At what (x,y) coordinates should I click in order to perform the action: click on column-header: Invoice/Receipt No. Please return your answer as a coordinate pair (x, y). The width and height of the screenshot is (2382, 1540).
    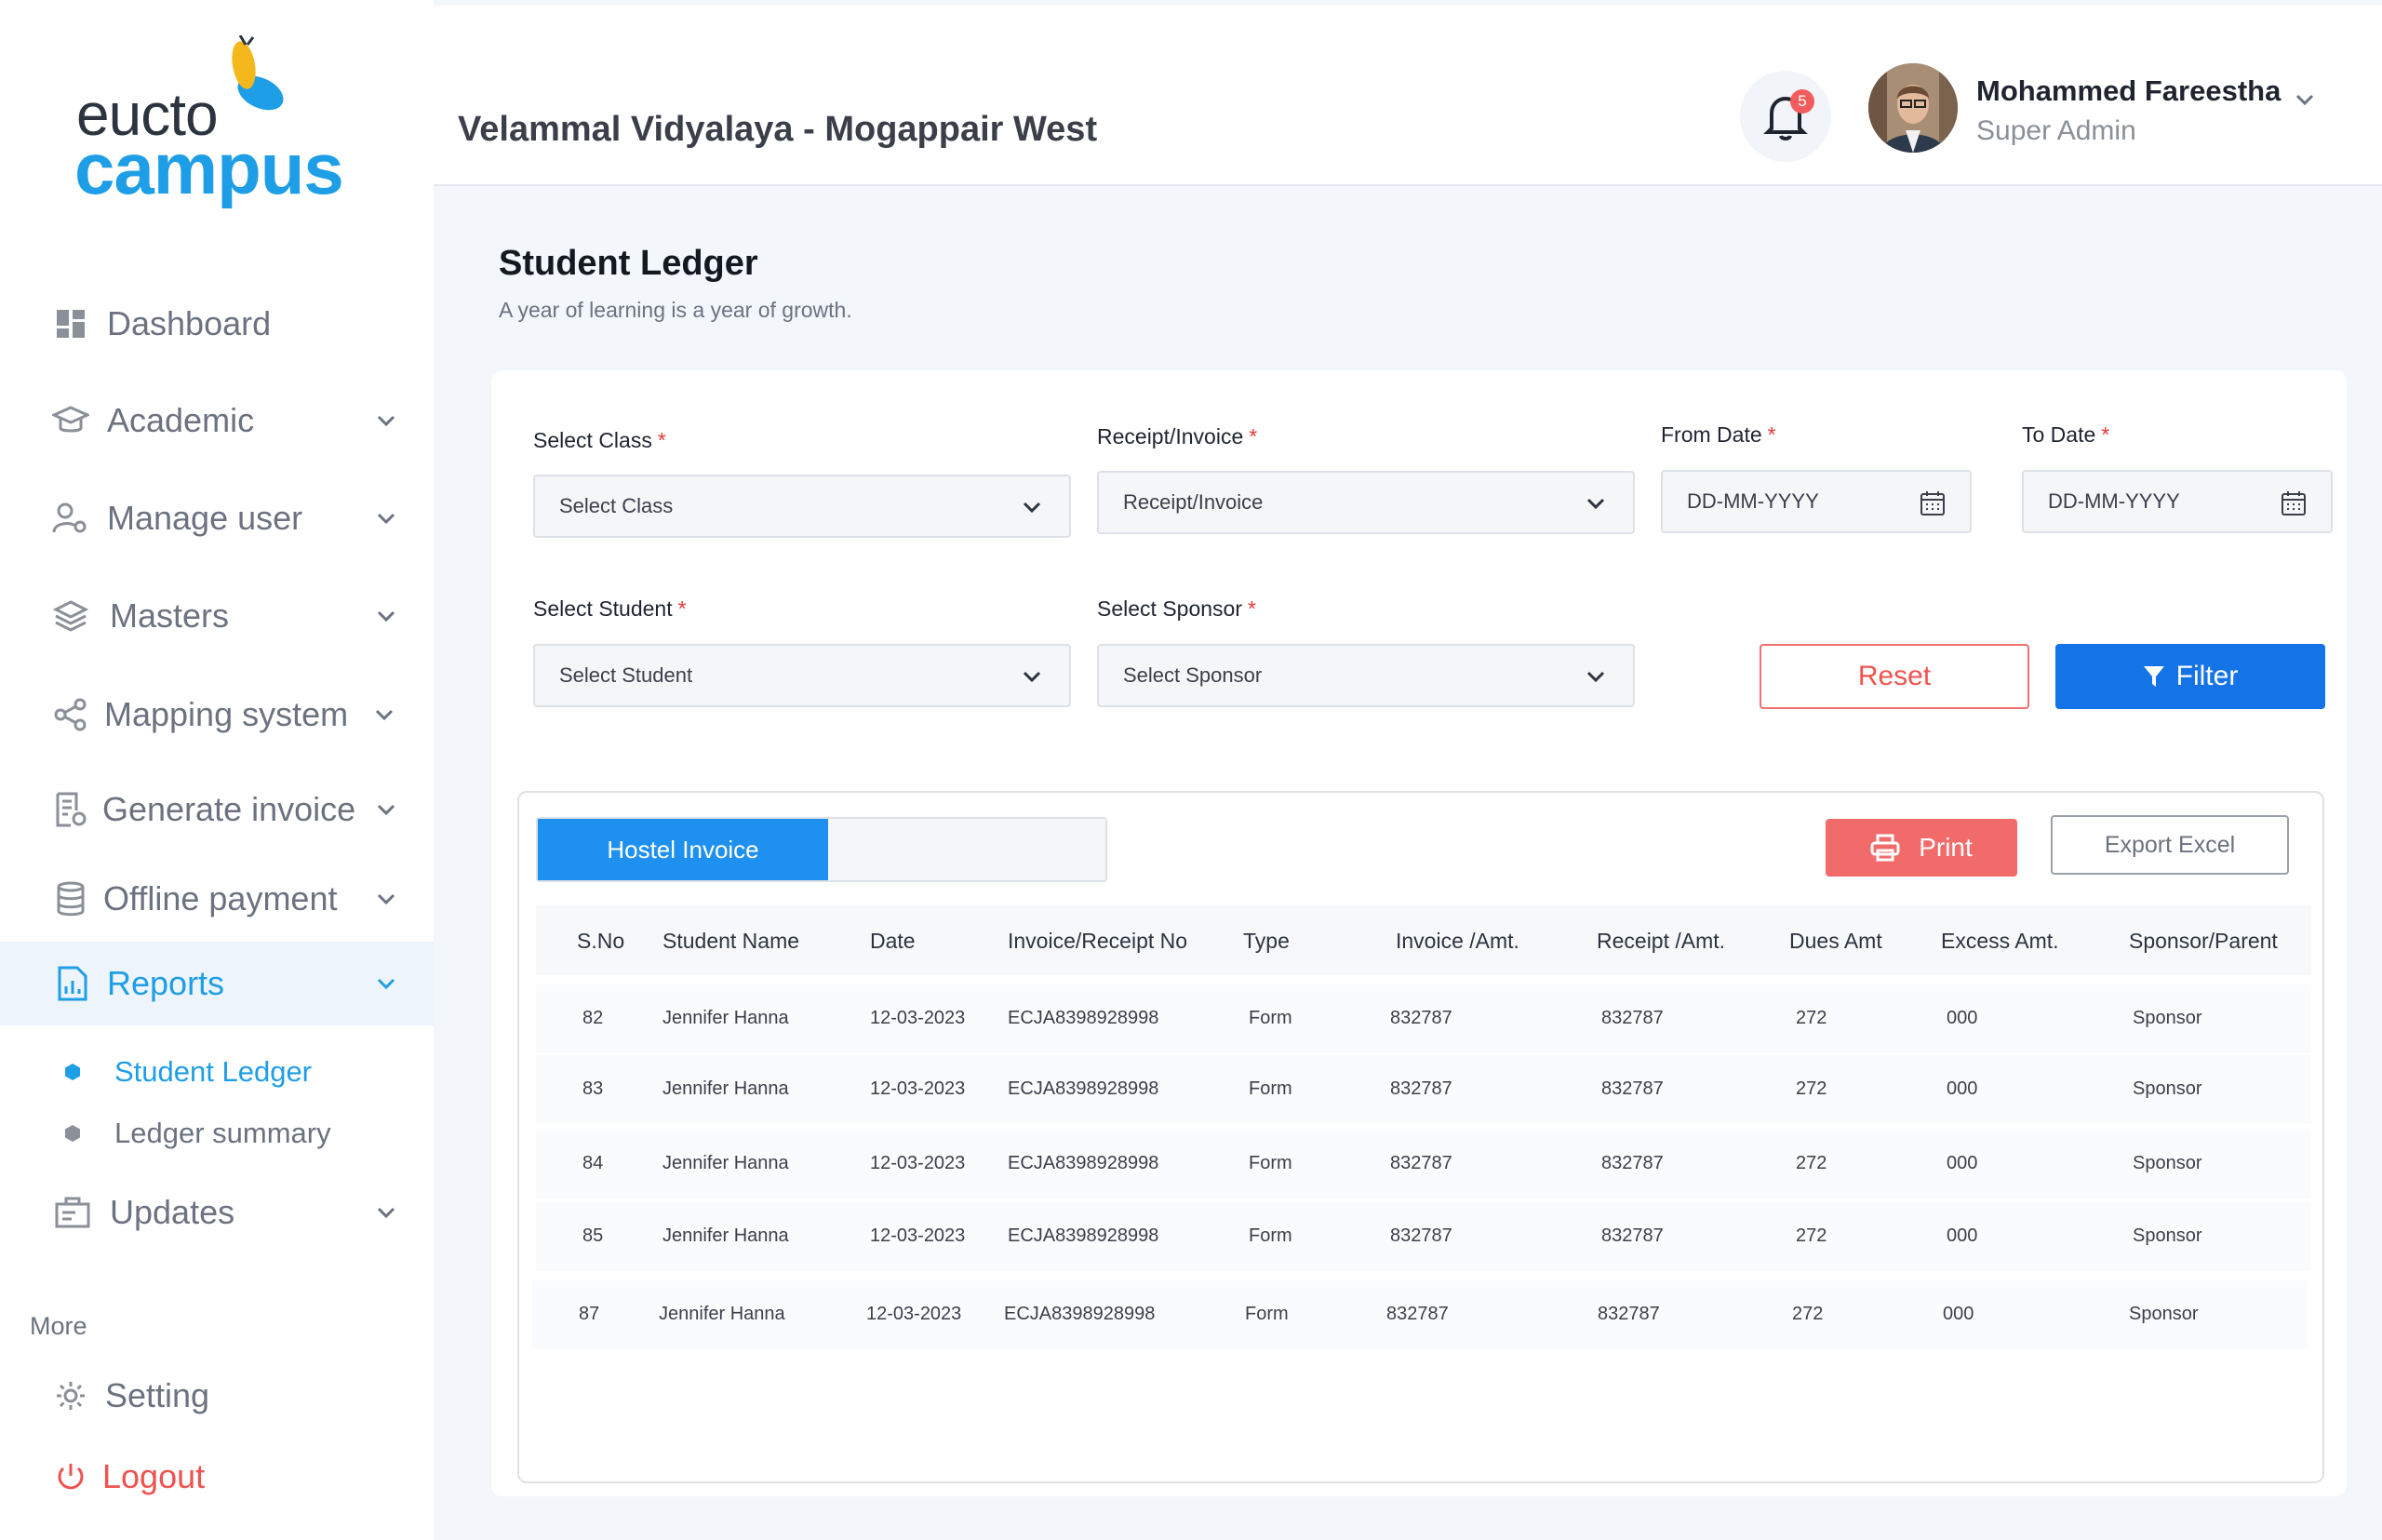
    Looking at the image, I should click on (1098, 941).